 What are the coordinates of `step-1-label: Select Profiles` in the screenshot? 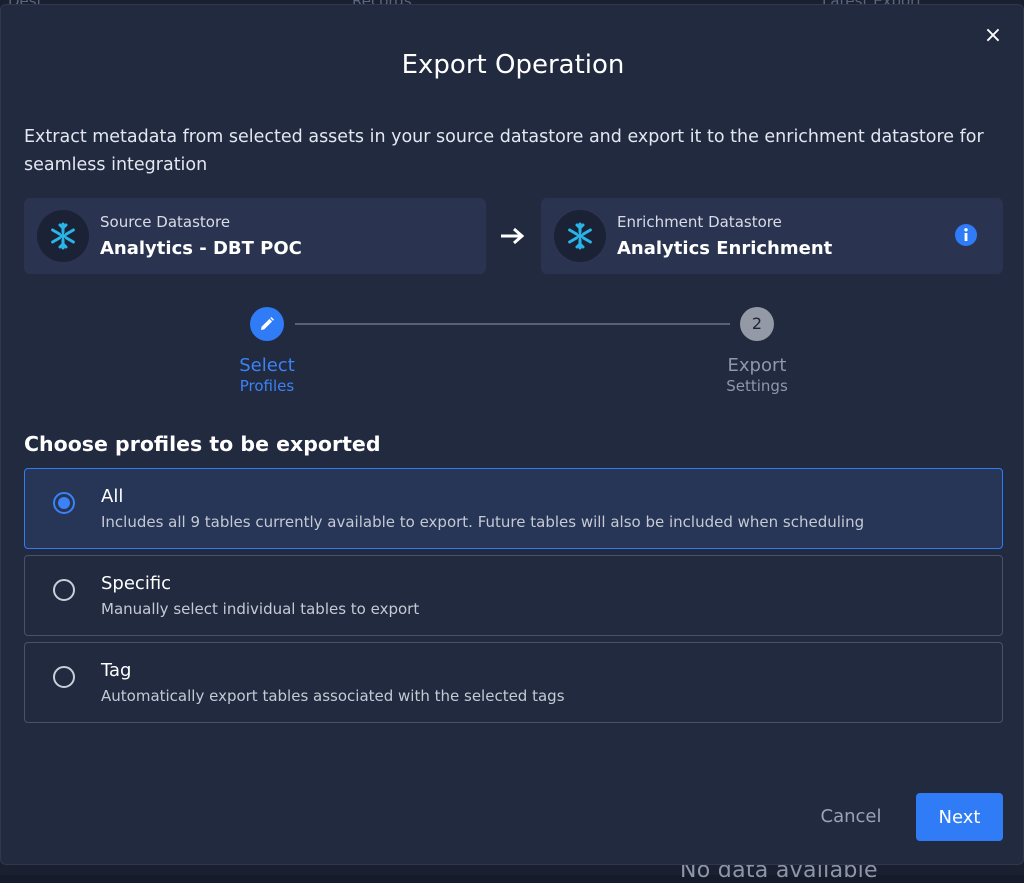 It's located at (267, 375).